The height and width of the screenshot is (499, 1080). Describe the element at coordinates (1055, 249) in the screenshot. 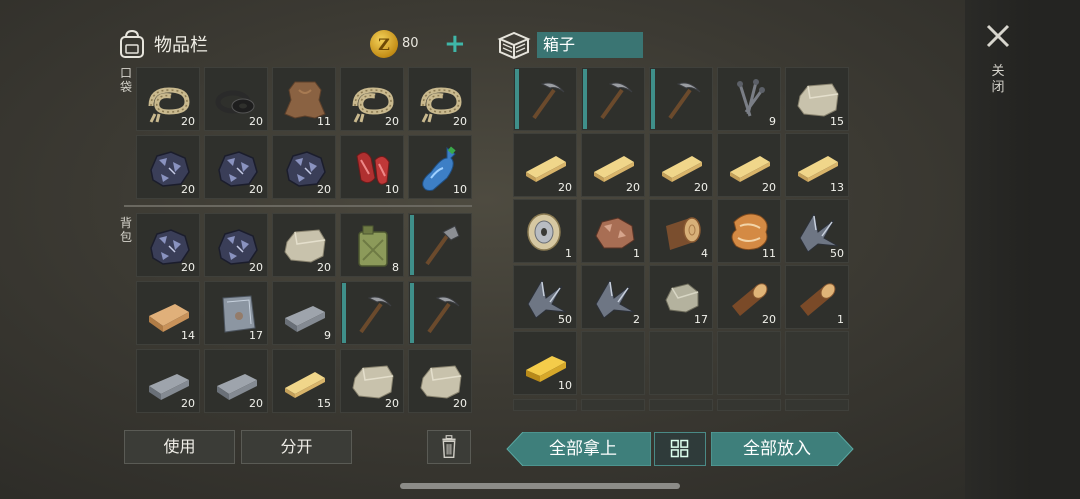

I see `edge` at that location.